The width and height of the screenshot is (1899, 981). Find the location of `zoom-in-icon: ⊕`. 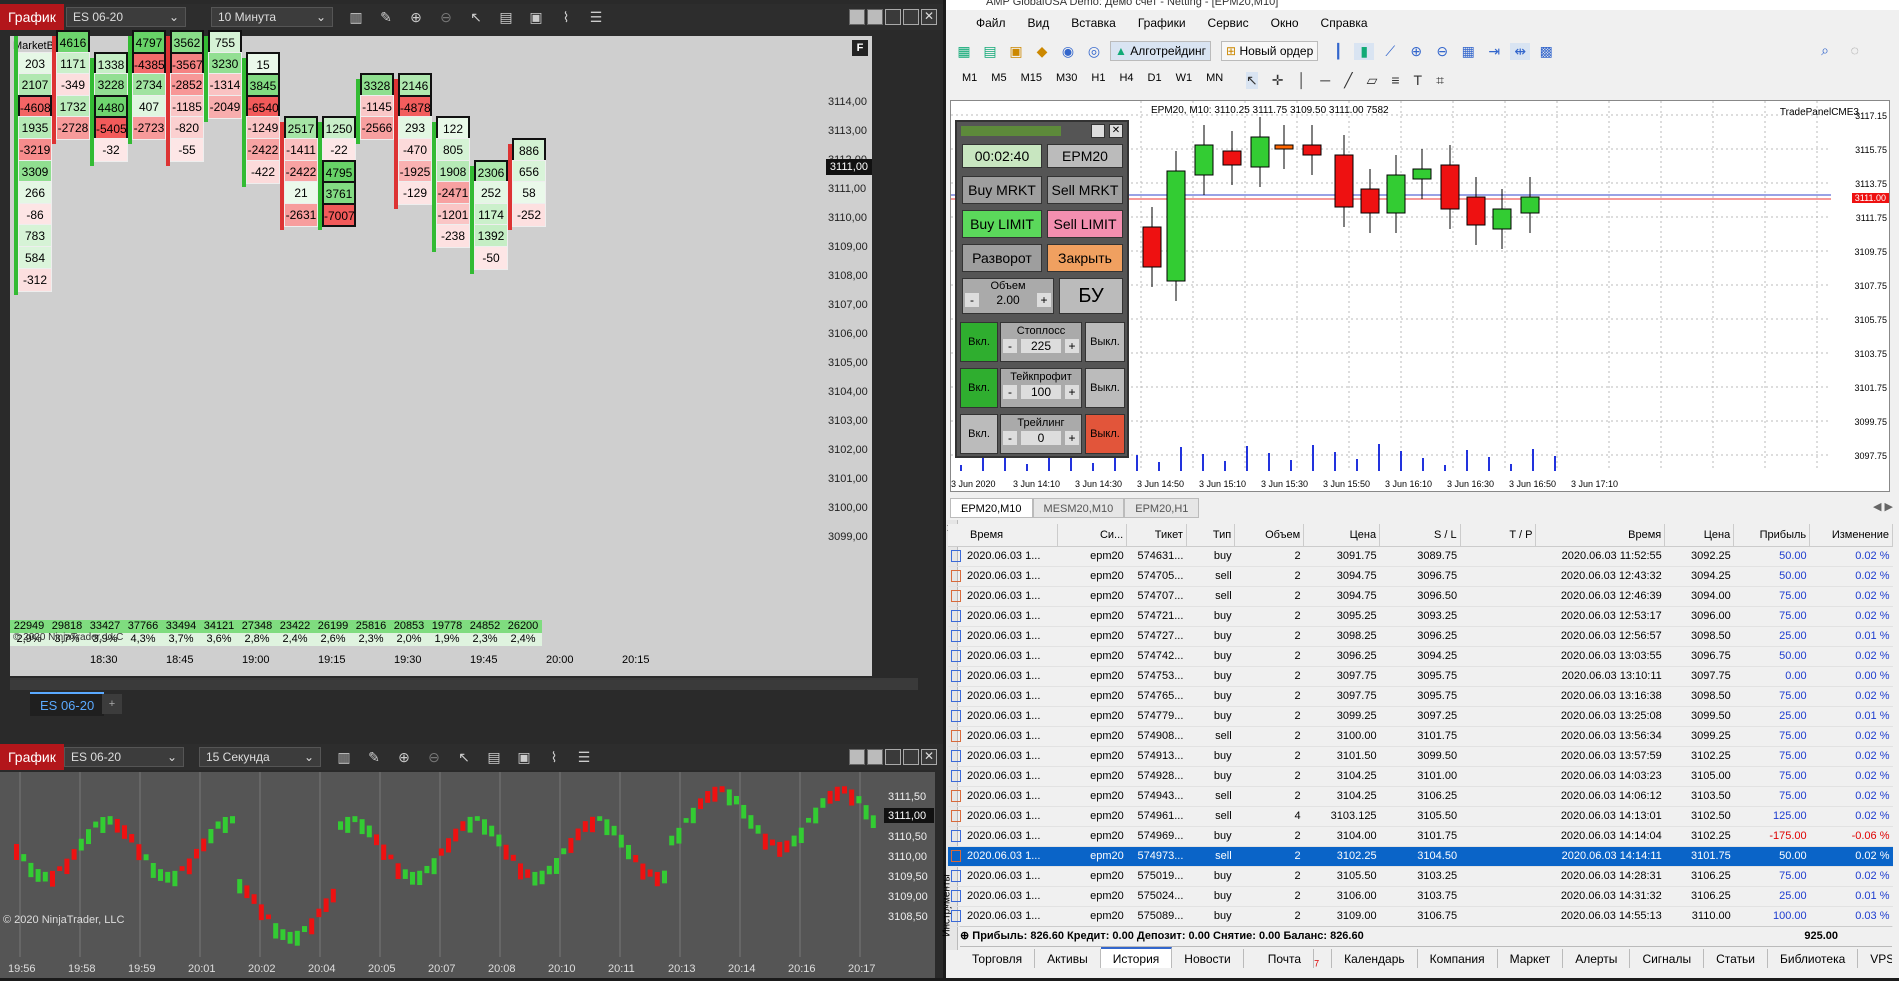

zoom-in-icon: ⊕ is located at coordinates (404, 757).